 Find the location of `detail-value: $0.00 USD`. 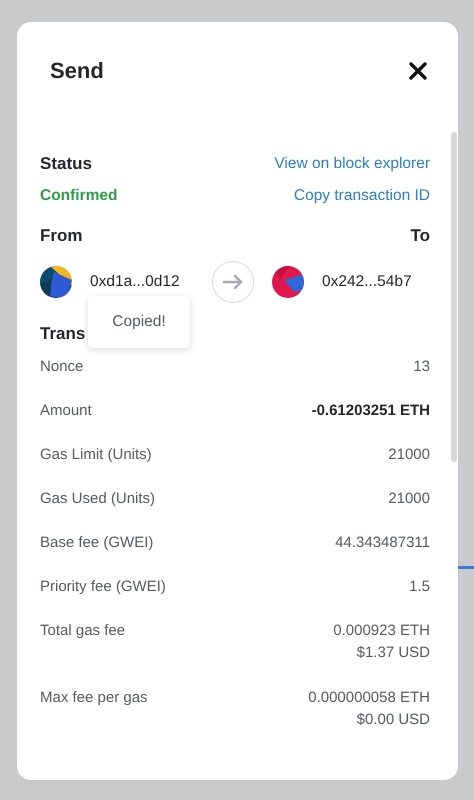

detail-value: $0.00 USD is located at coordinates (393, 720).